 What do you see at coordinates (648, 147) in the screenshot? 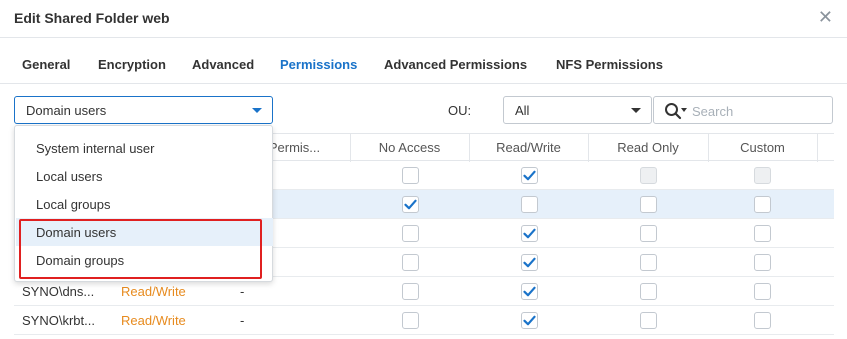
I see `column-header-read-only: Read Only` at bounding box center [648, 147].